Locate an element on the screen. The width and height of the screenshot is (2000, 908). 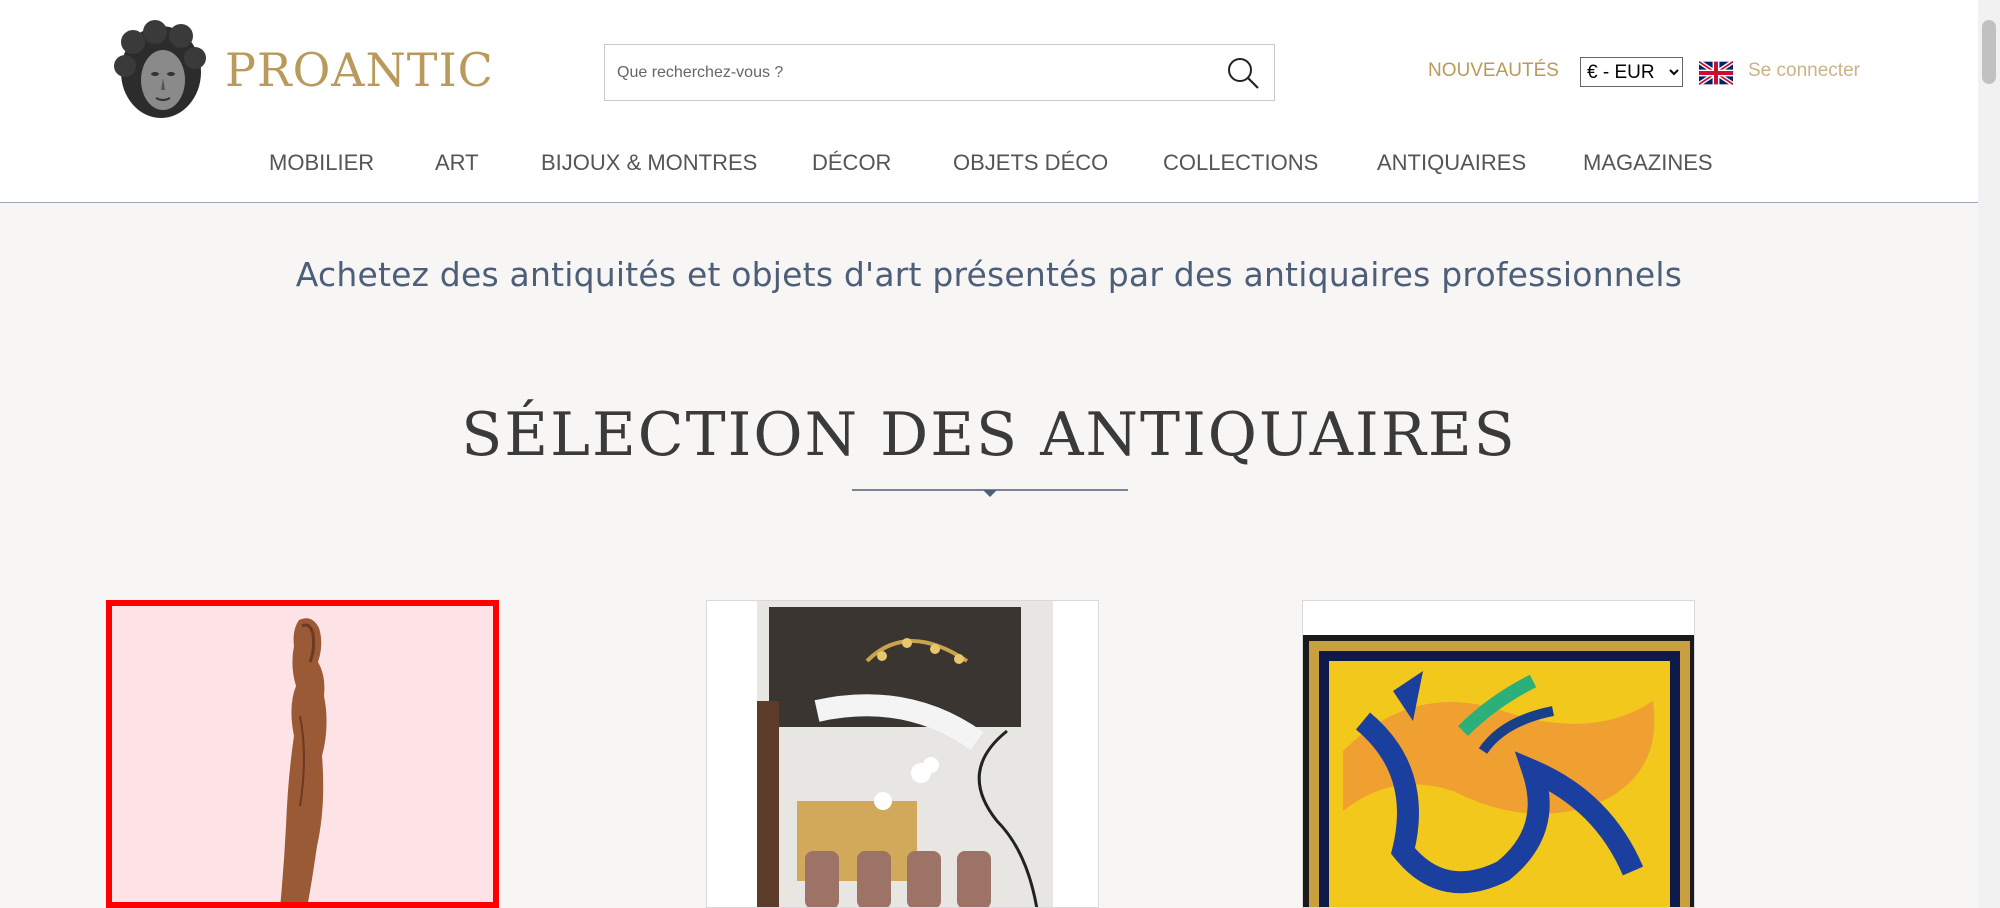
uk-flag-icon is located at coordinates (1716, 73).